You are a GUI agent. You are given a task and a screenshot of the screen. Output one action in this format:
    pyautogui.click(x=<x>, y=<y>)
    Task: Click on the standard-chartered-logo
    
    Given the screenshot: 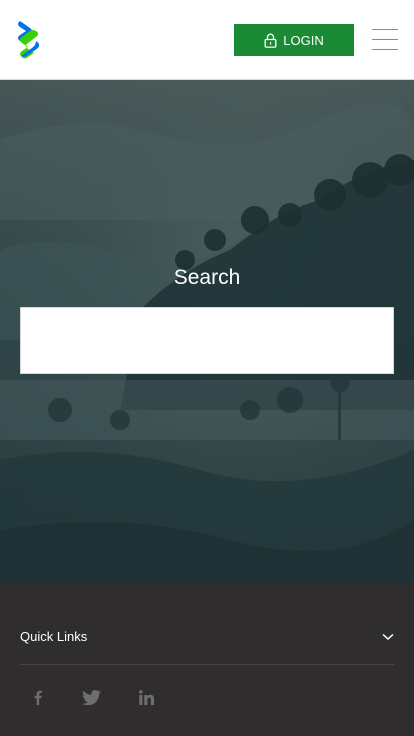 What is the action you would take?
    pyautogui.click(x=29, y=40)
    